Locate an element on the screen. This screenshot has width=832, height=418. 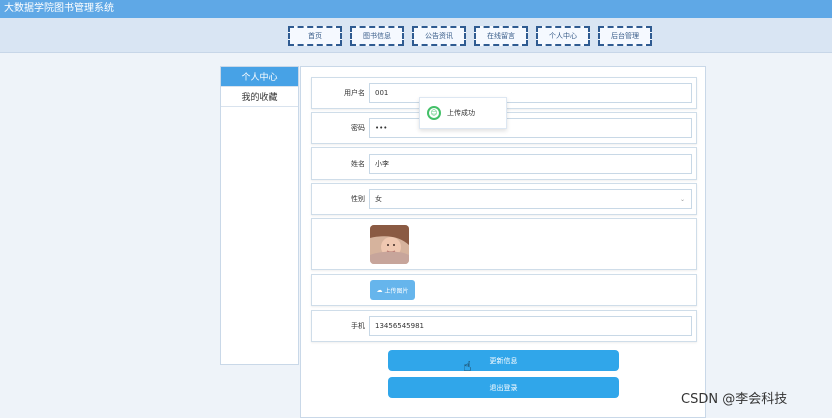
password-label: 密码 is located at coordinates (358, 128).